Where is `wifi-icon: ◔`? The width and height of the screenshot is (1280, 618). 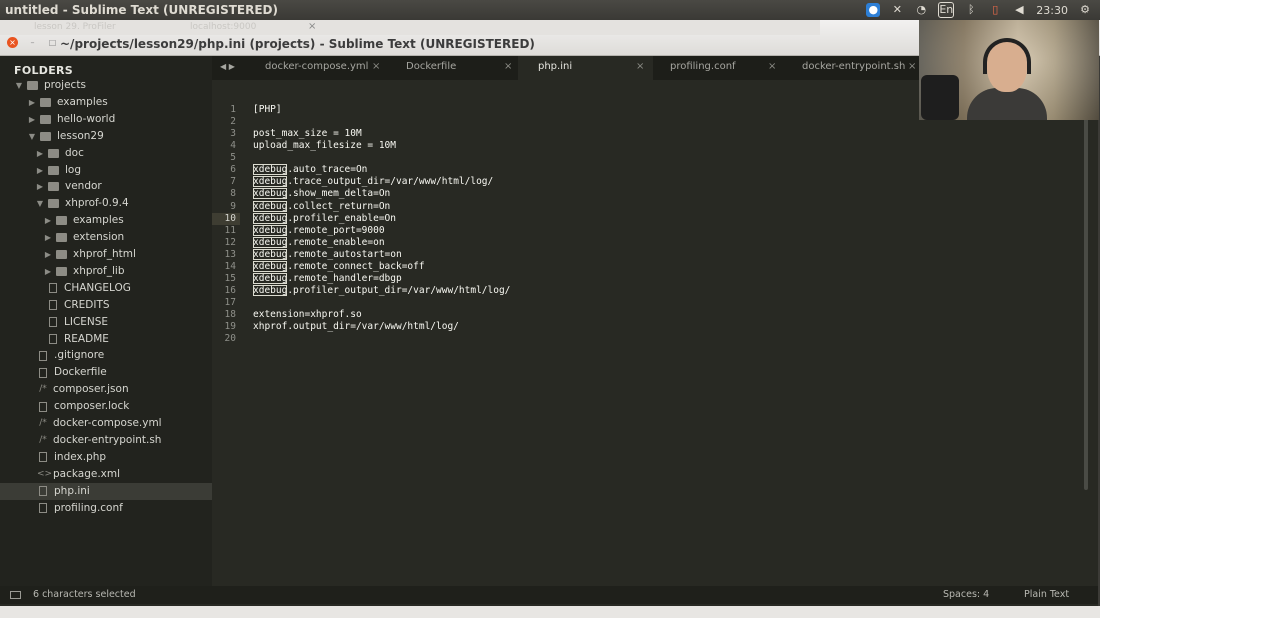
wifi-icon: ◔ is located at coordinates (921, 10).